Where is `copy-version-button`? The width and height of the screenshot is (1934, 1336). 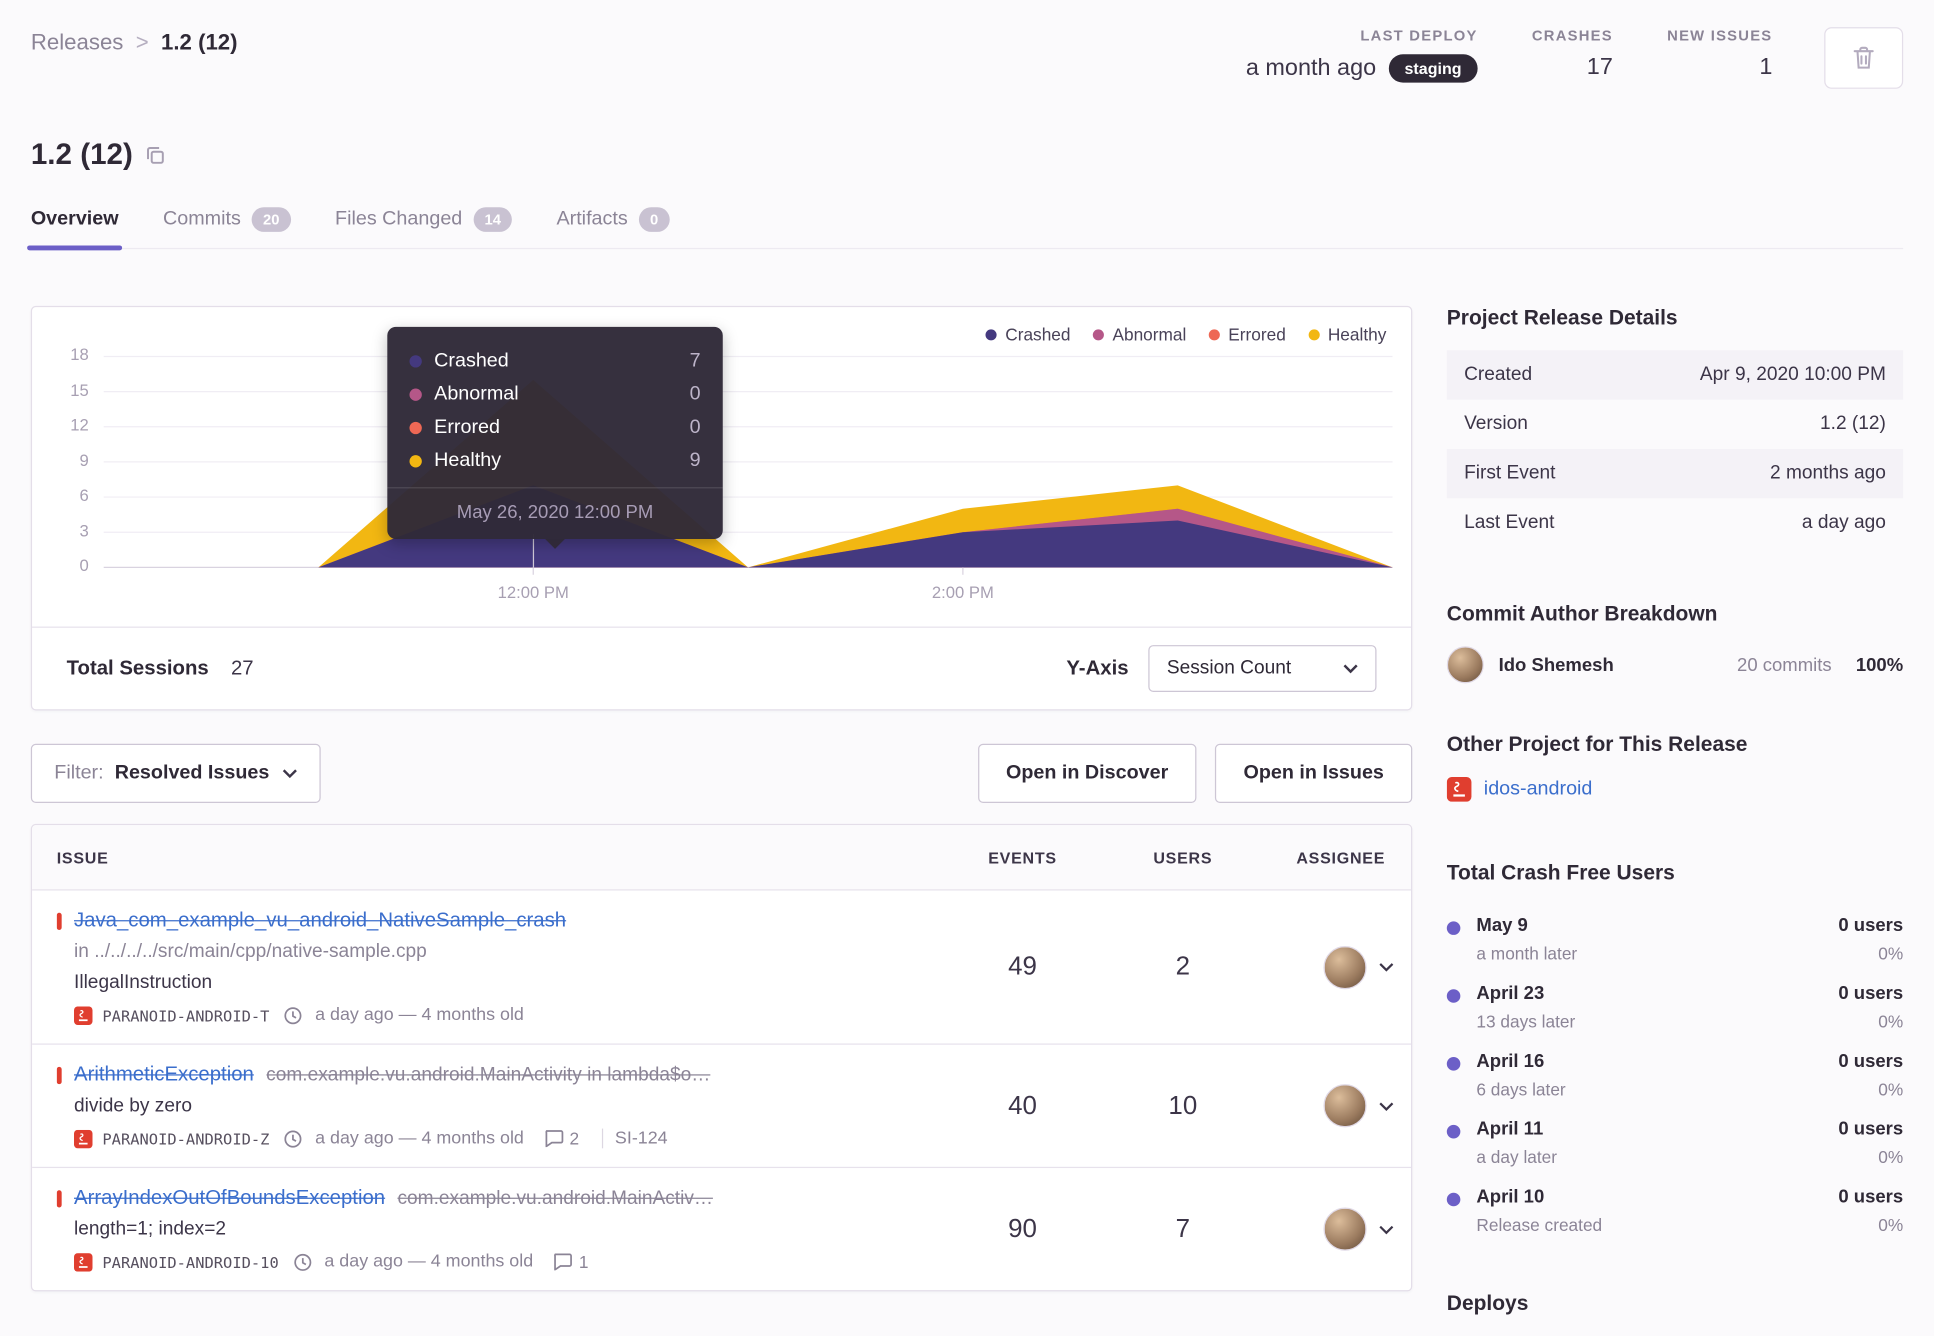
copy-version-button is located at coordinates (155, 156).